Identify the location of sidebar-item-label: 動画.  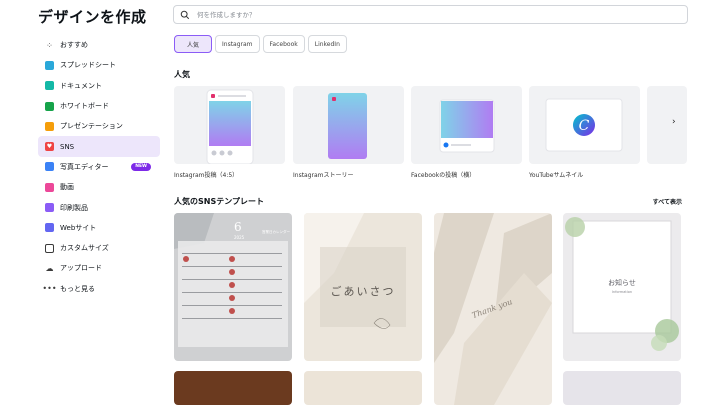
(67, 187).